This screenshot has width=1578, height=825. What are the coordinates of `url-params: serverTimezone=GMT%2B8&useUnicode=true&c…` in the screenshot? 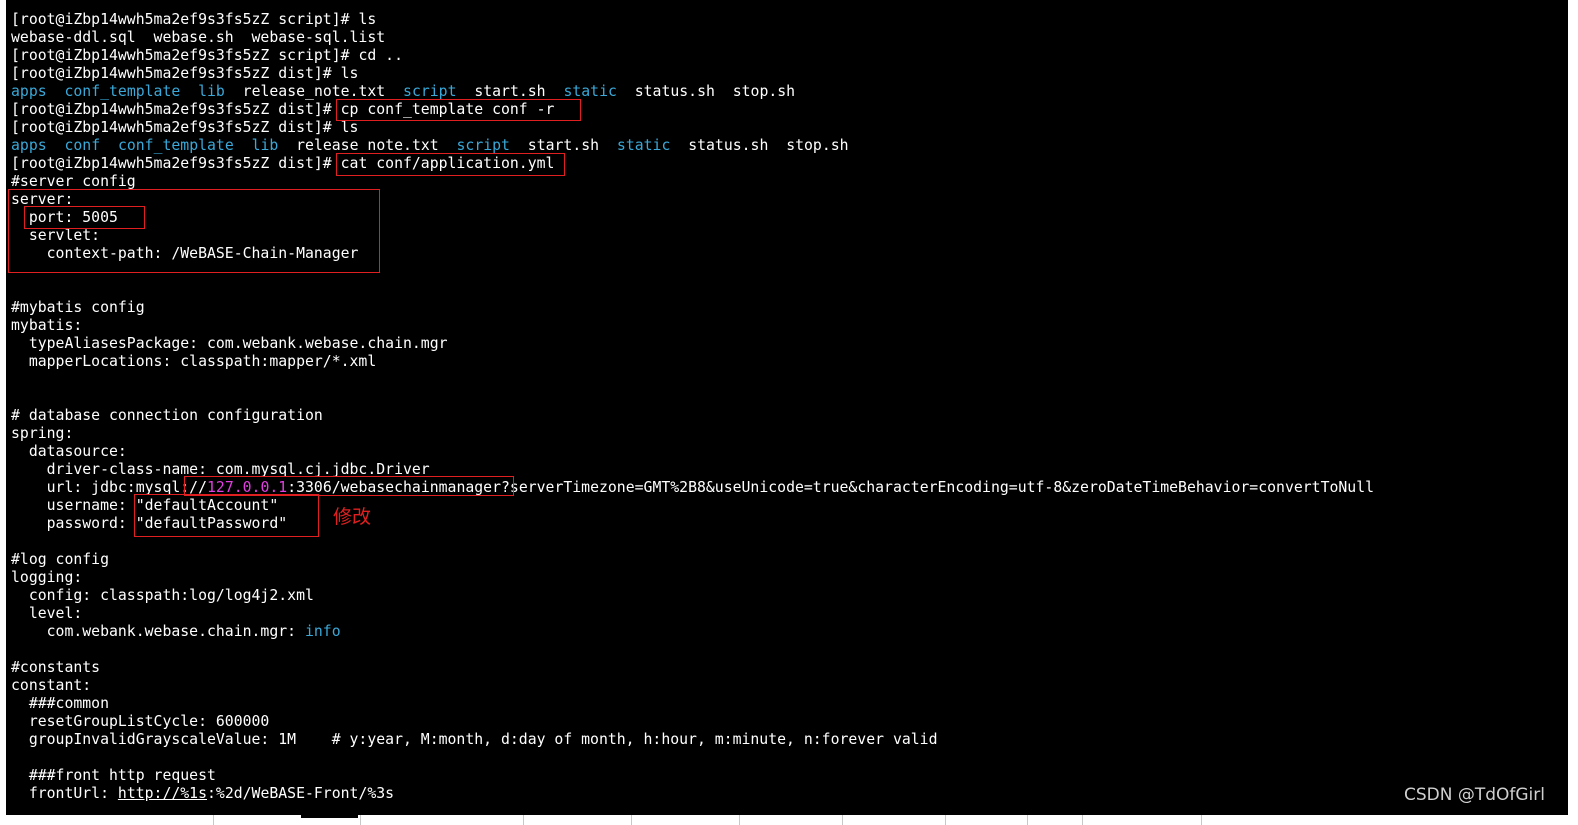 It's located at (942, 487).